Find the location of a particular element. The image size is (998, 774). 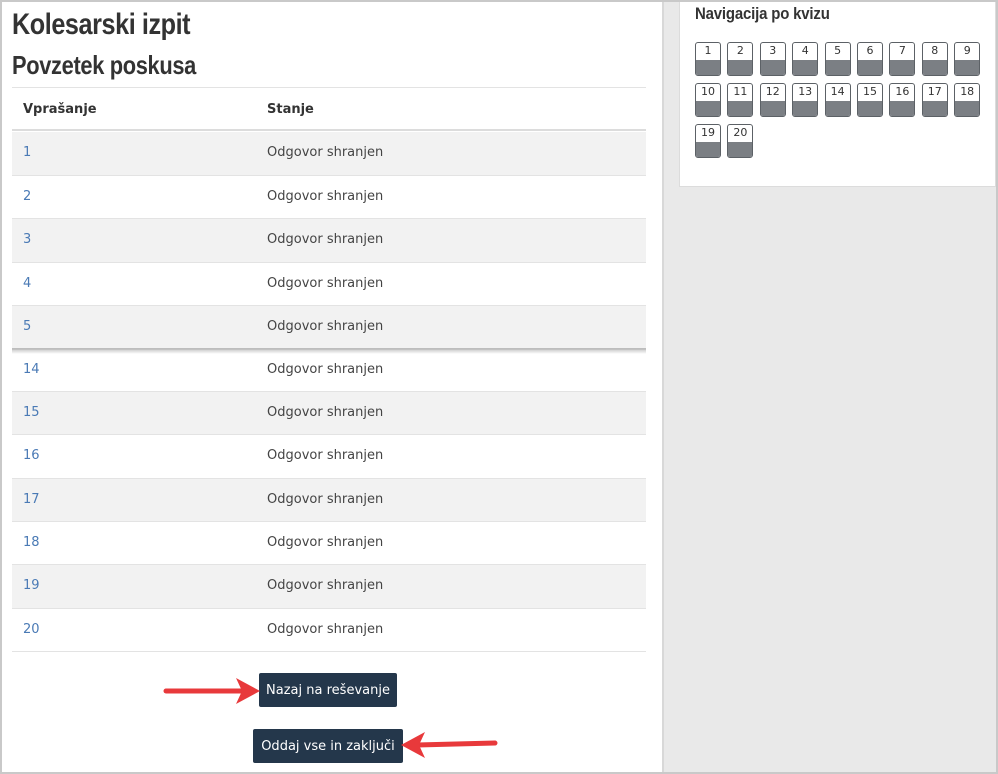

quiz-nav-button-number: 17 is located at coordinates (934, 91).